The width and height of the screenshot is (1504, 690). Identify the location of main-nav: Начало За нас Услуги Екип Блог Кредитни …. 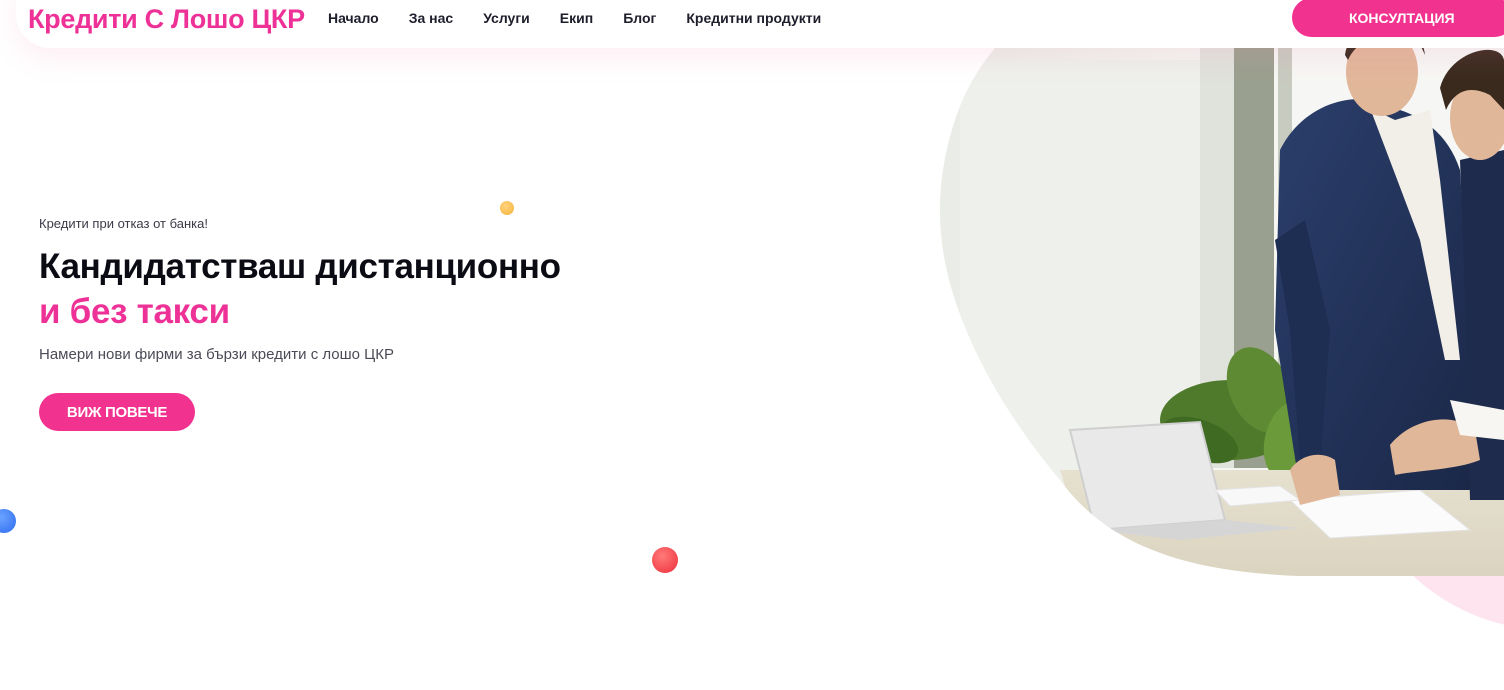
(574, 18).